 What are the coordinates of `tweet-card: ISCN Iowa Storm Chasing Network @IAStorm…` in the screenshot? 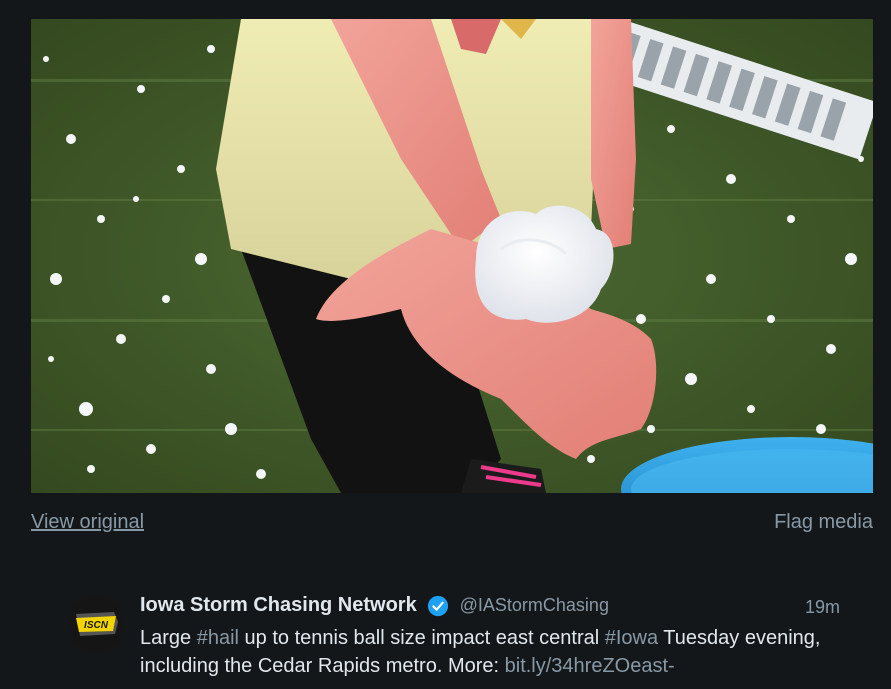 It's located at (468, 641).